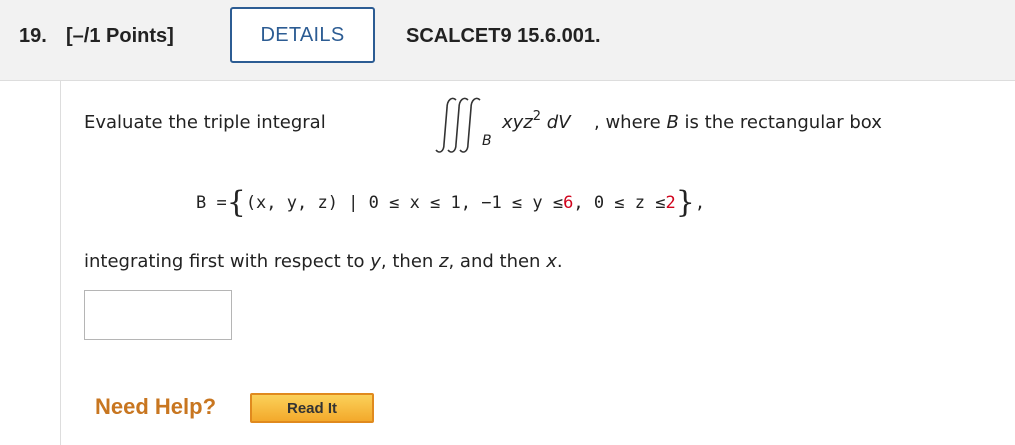  What do you see at coordinates (537, 116) in the screenshot?
I see `integrand-exponent: 2` at bounding box center [537, 116].